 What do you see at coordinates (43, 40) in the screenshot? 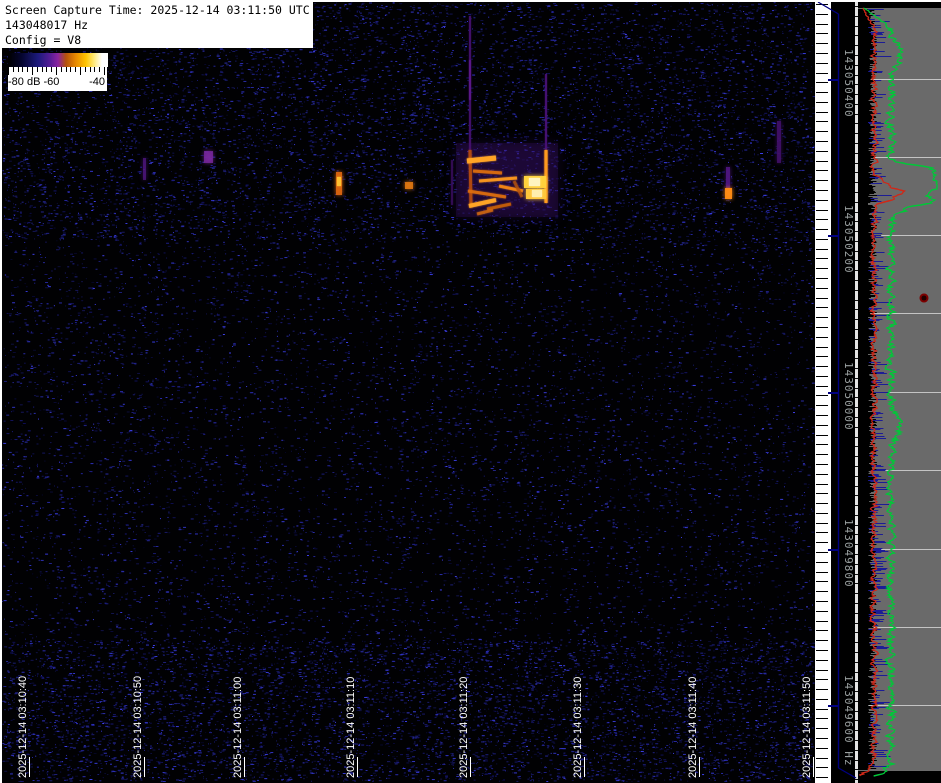
I see `config-text: Config = V8` at bounding box center [43, 40].